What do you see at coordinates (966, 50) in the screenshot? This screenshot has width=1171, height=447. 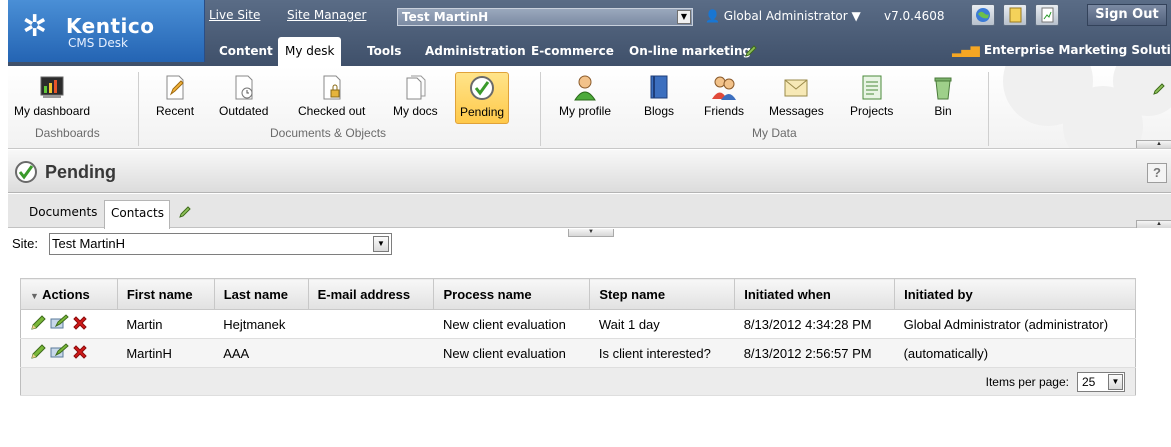 I see `signal-bars-icon: ▂▄▆` at bounding box center [966, 50].